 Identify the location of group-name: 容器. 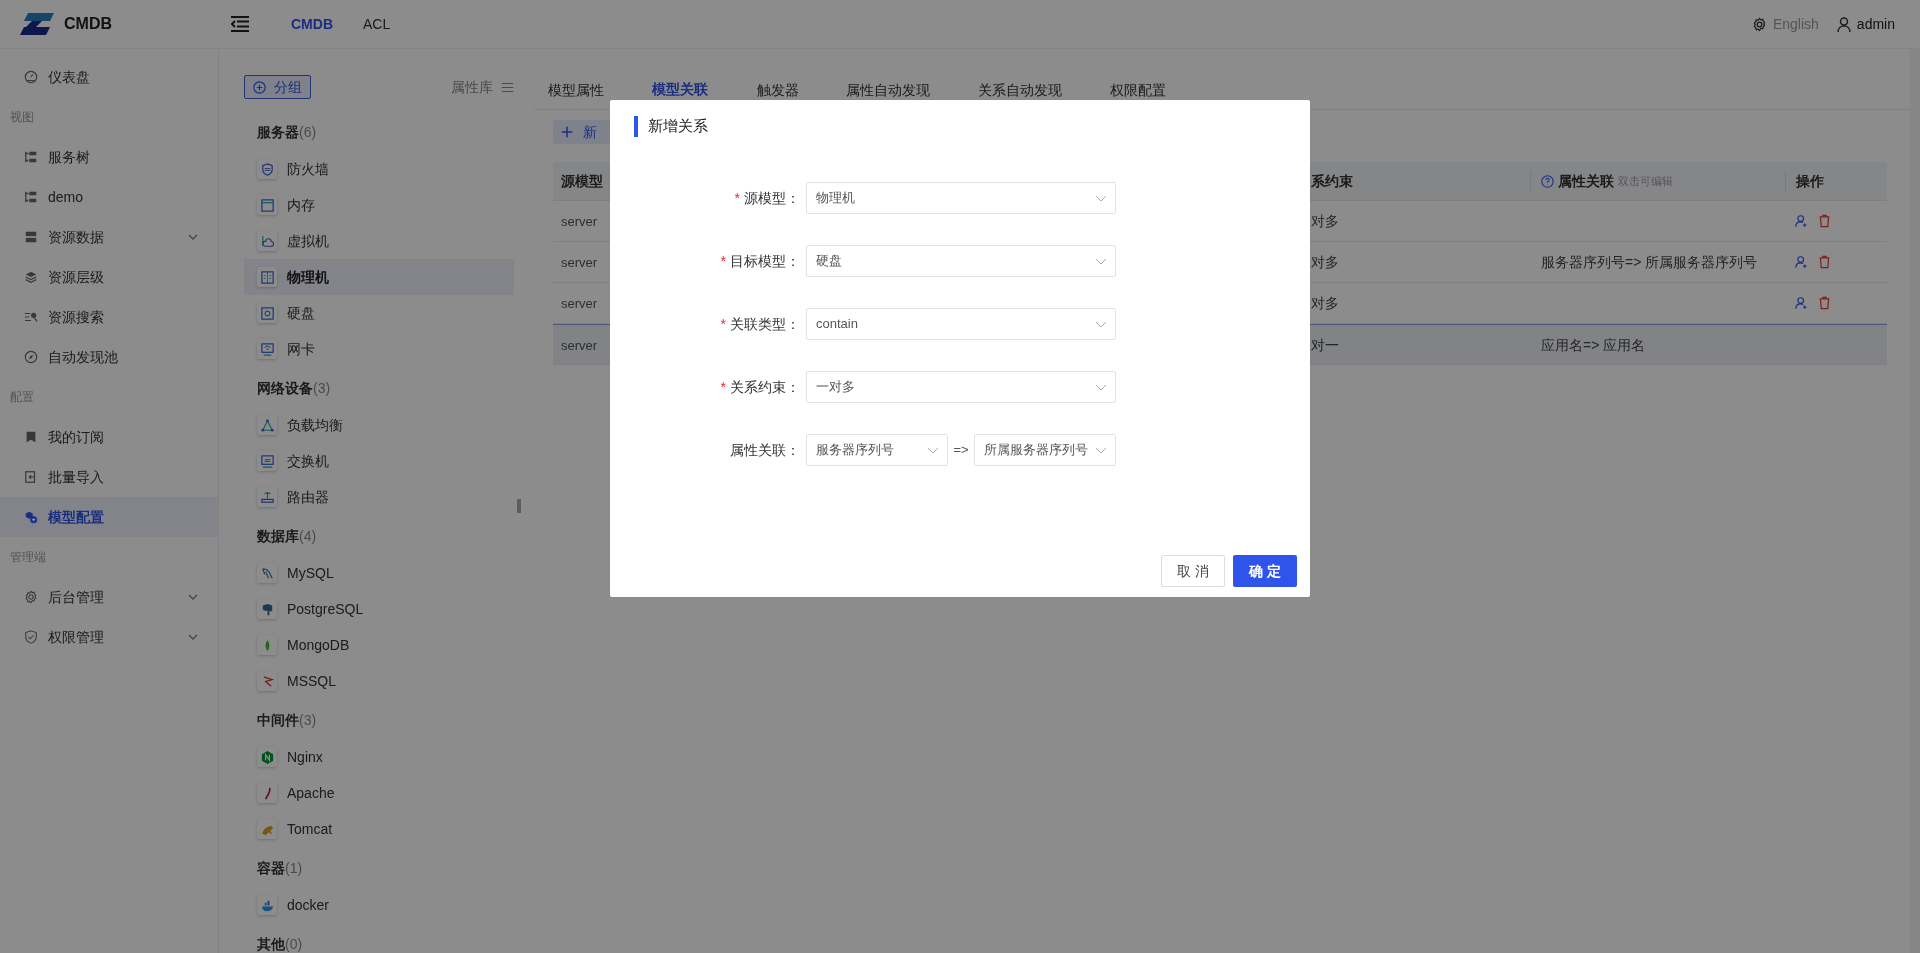
(271, 868).